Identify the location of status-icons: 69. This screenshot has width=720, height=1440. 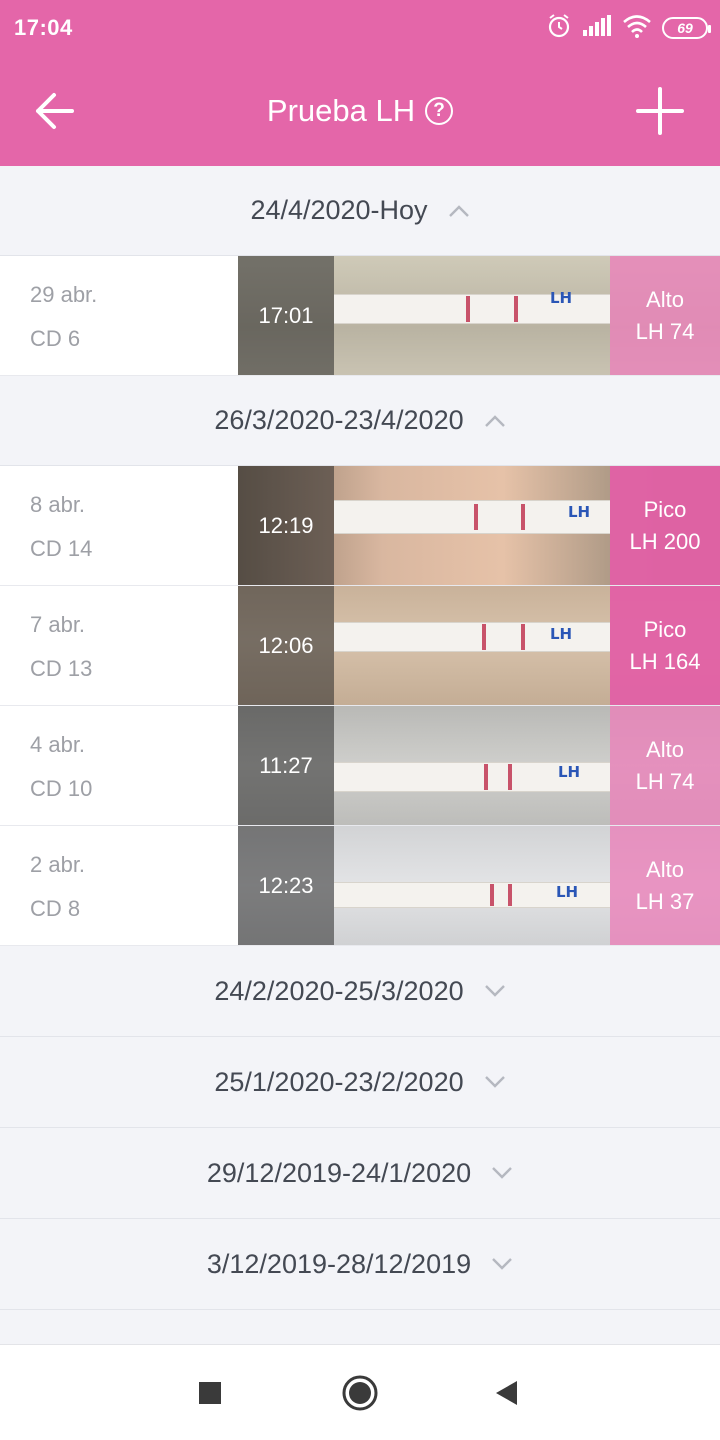
(628, 28).